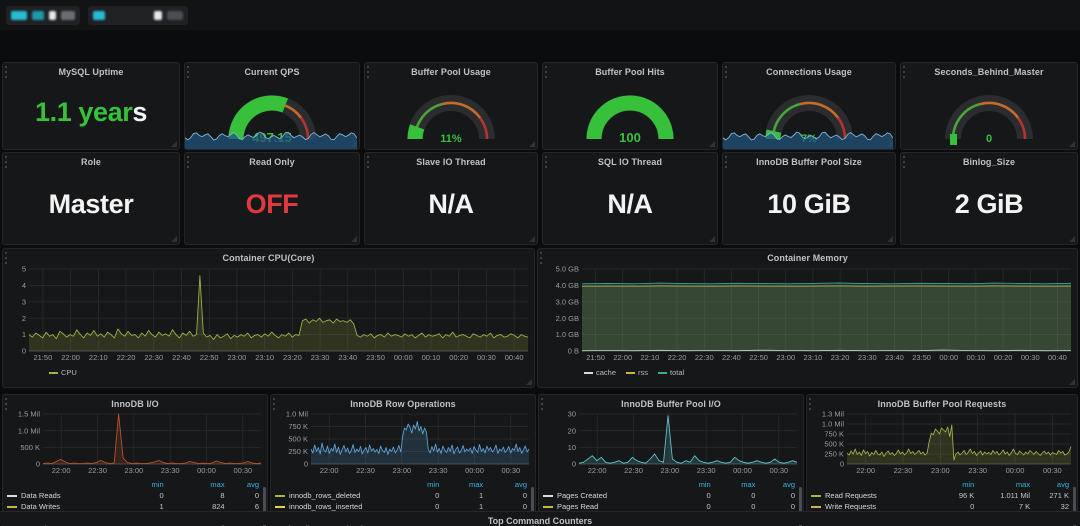  I want to click on svg-text: 3, so click(24, 301).